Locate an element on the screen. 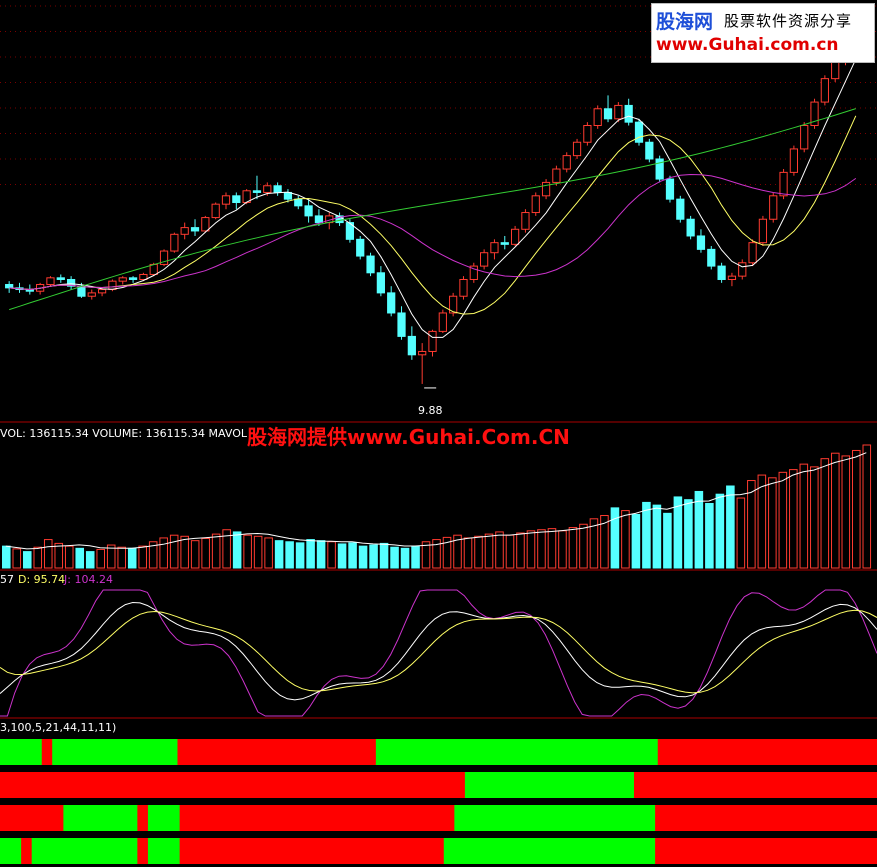 The image size is (877, 867). watermark-slogan: 股票软件资源分享 is located at coordinates (788, 21).